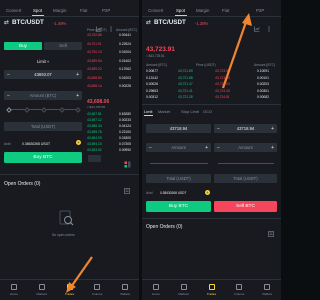  I want to click on buy-tab: Buy, so click(23, 46).